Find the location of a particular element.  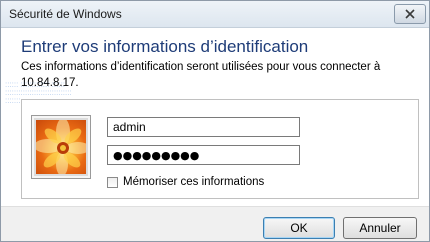

password-field: ●●●●●●●●● is located at coordinates (203, 155).